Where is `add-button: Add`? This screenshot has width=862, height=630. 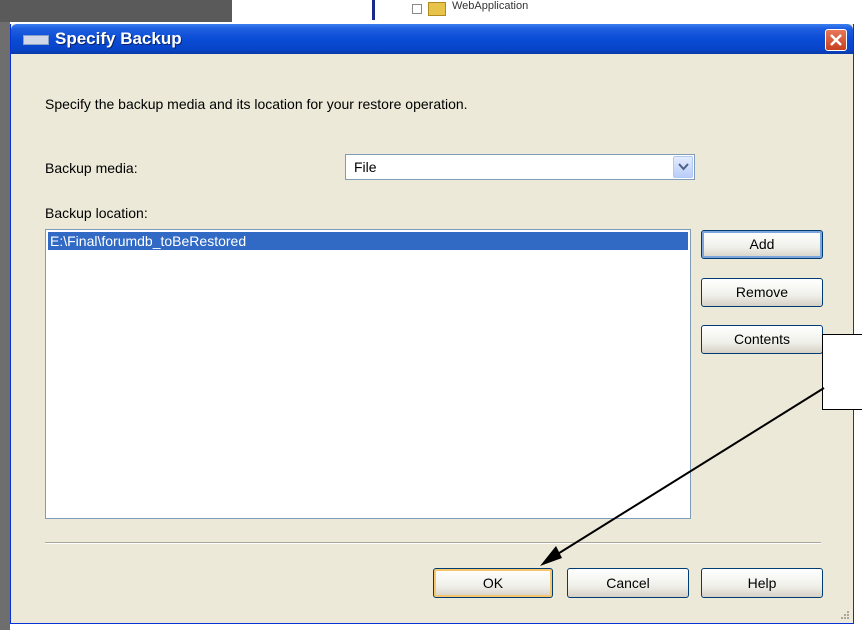 add-button: Add is located at coordinates (762, 244).